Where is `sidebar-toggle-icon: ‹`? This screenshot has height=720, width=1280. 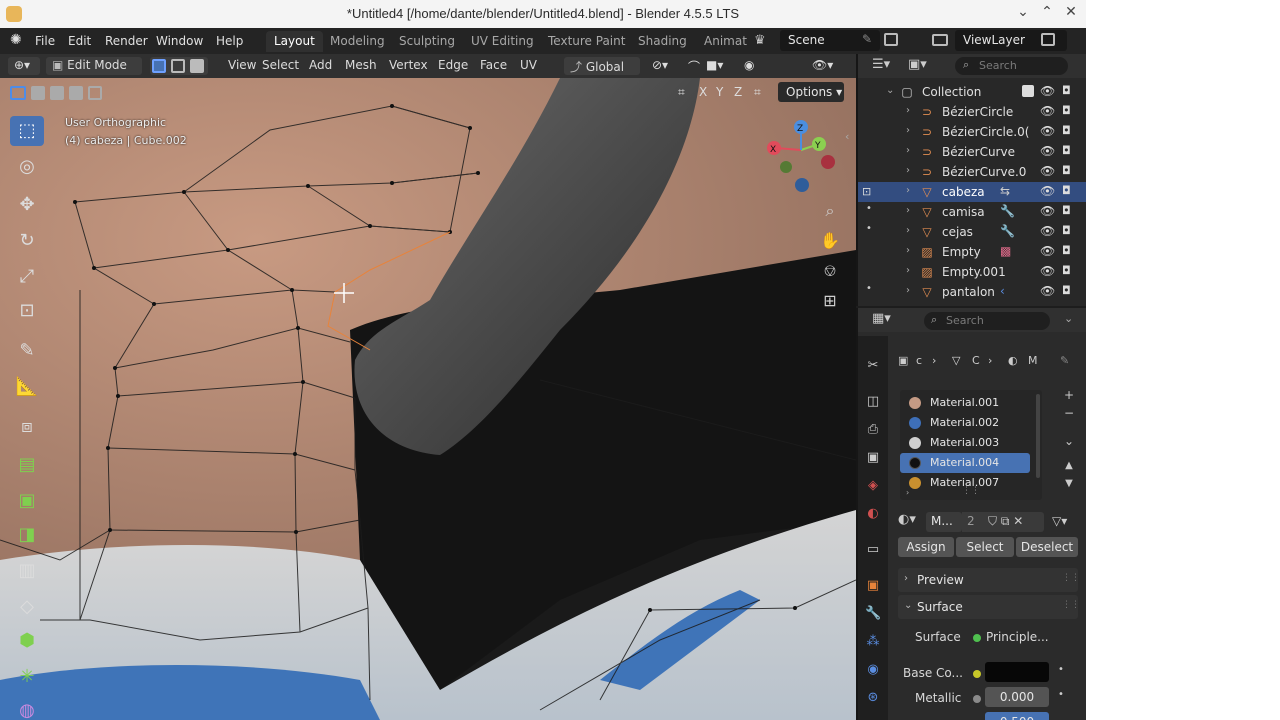 sidebar-toggle-icon: ‹ is located at coordinates (847, 136).